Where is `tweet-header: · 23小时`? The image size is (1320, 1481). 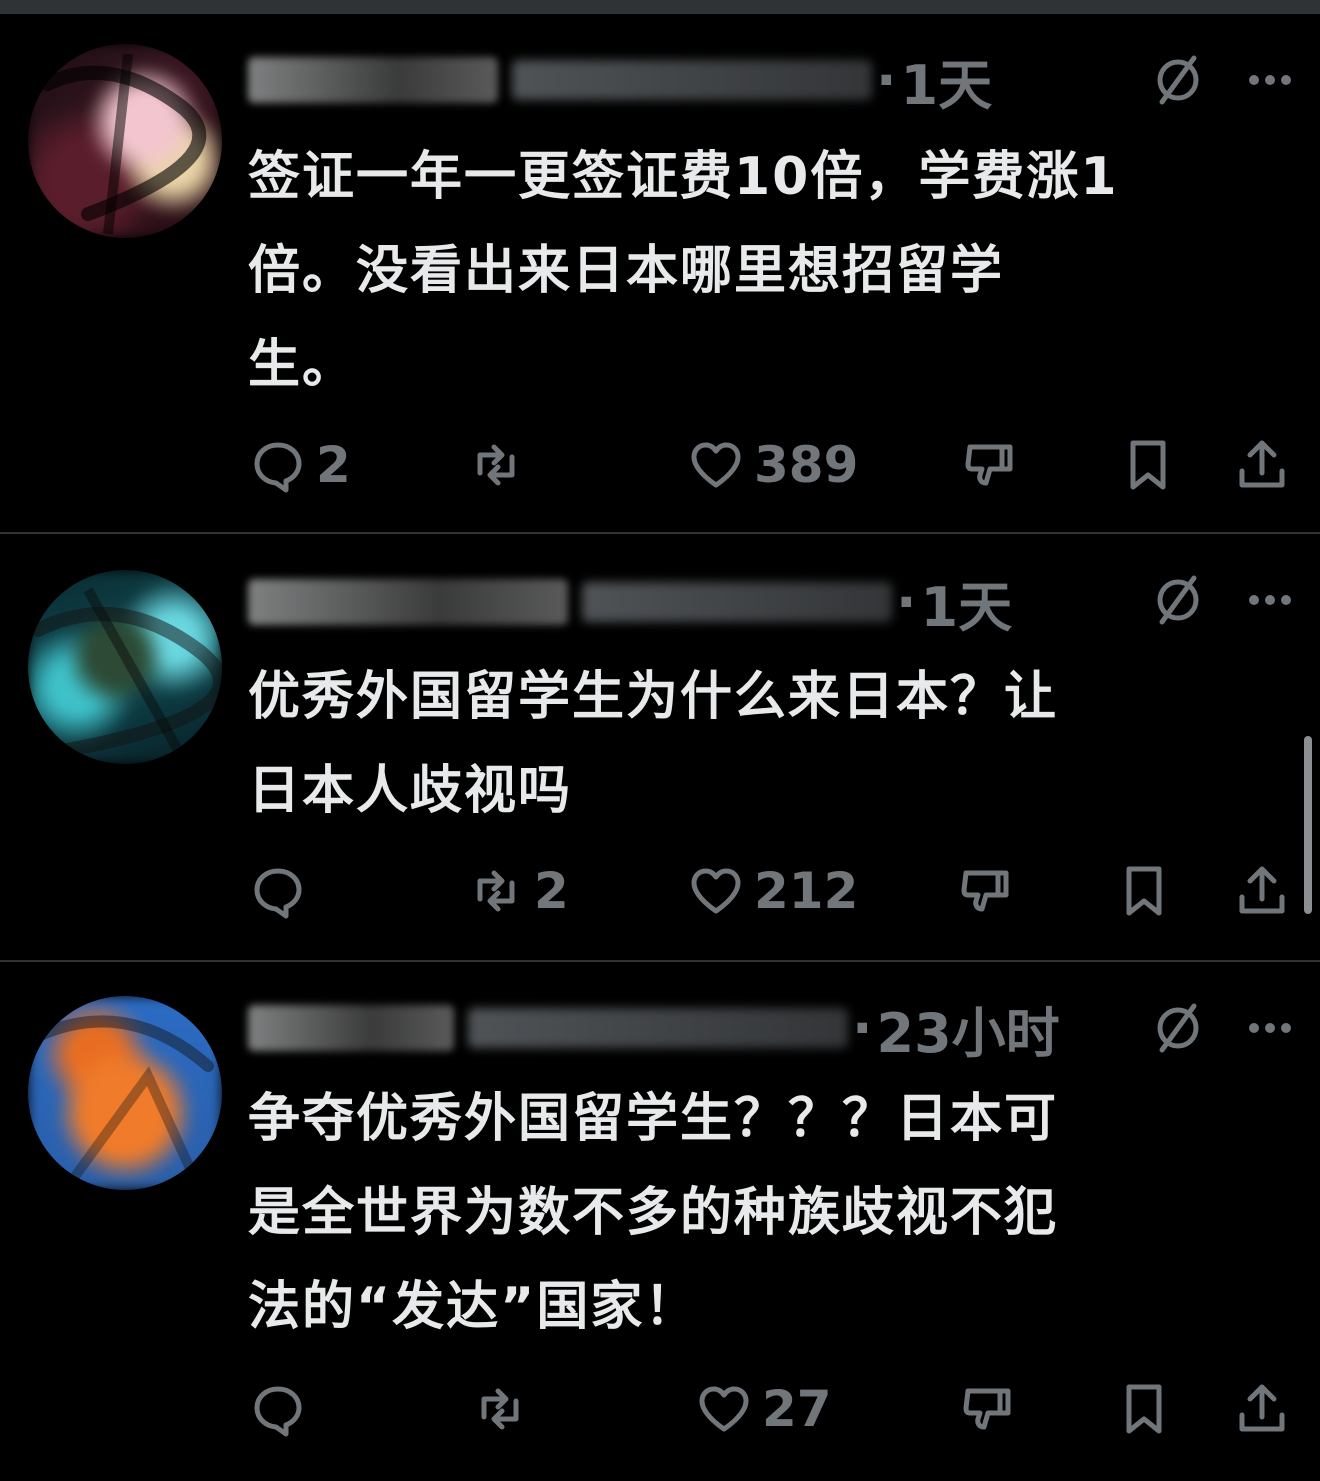
tweet-header: · 23小时 is located at coordinates (654, 1028).